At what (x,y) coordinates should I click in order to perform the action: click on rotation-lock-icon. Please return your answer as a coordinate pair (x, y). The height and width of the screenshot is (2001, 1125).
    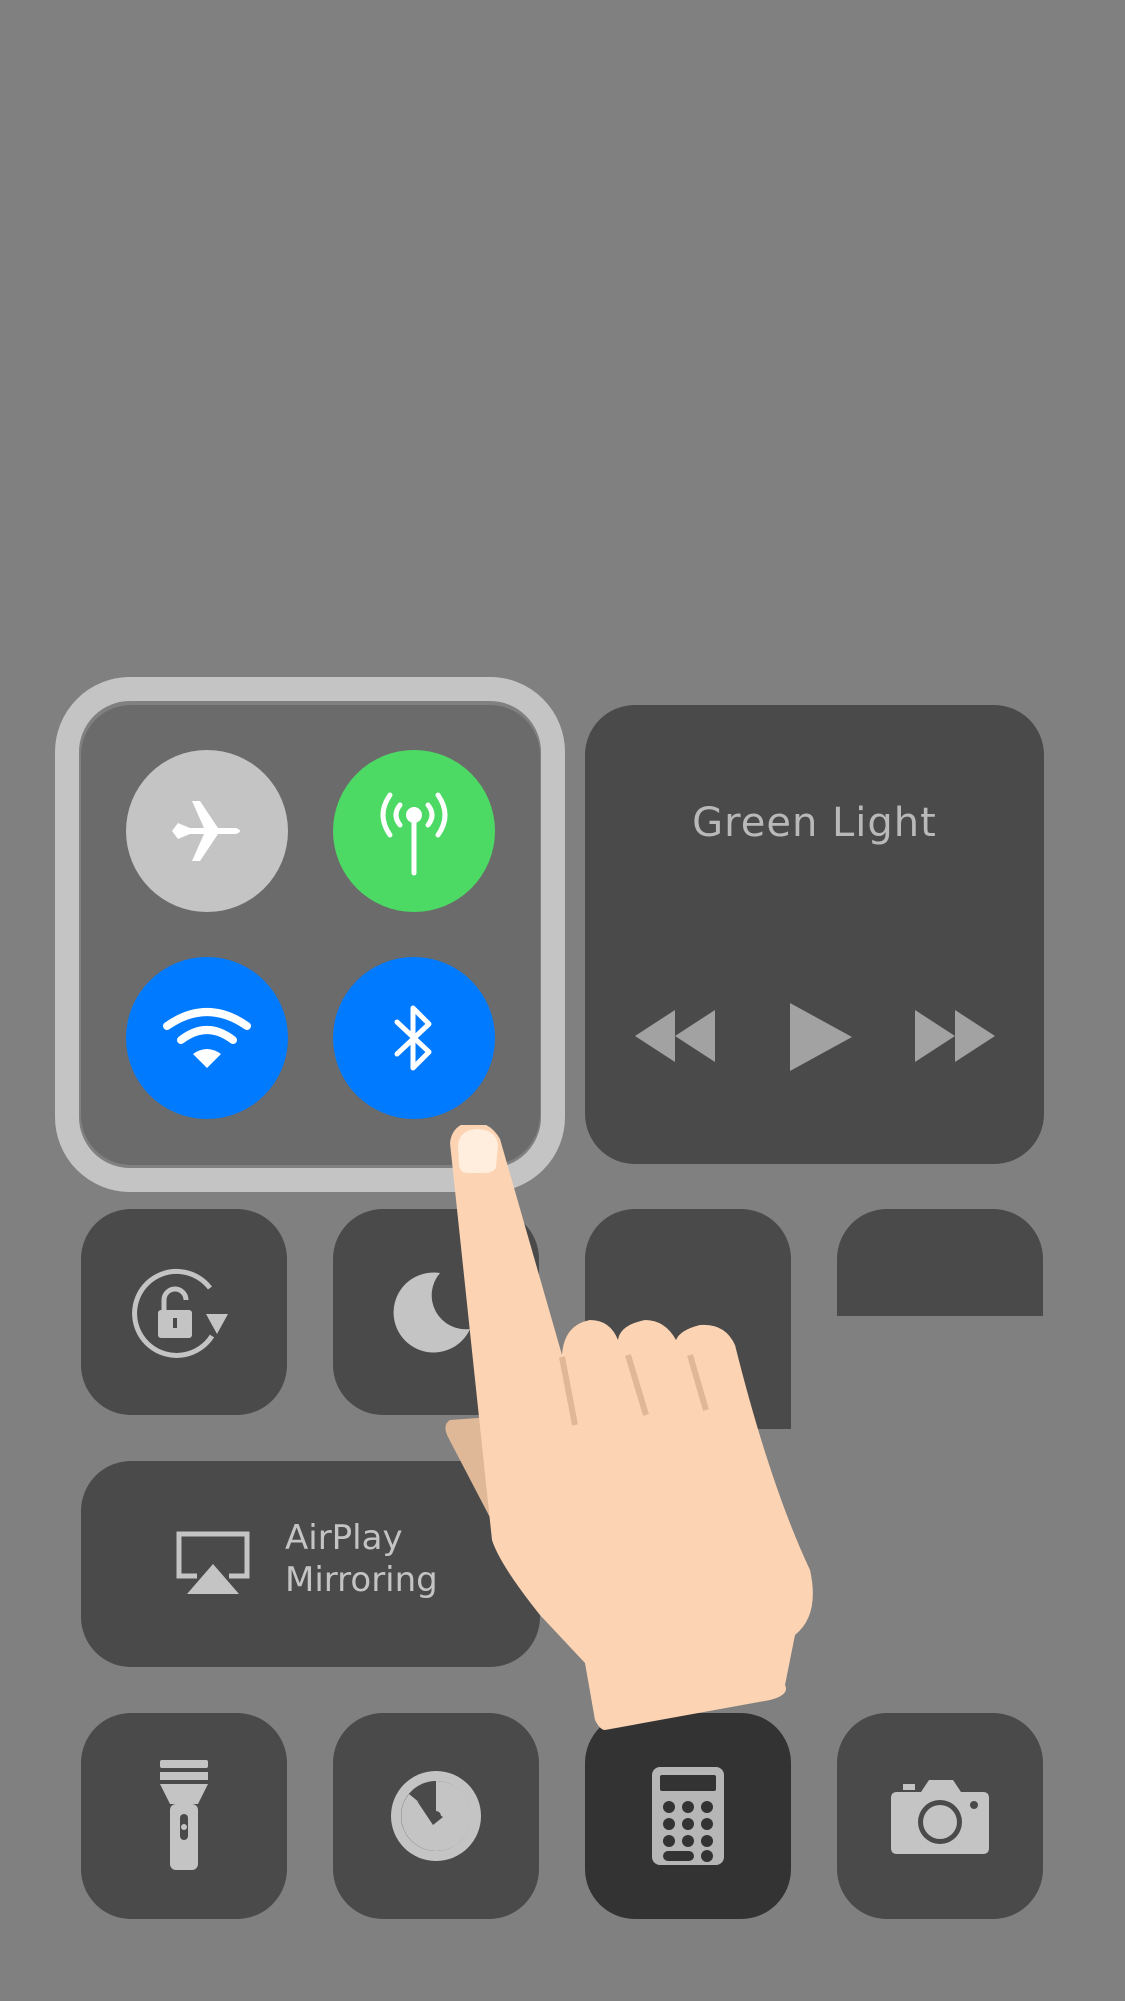
    Looking at the image, I should click on (184, 1312).